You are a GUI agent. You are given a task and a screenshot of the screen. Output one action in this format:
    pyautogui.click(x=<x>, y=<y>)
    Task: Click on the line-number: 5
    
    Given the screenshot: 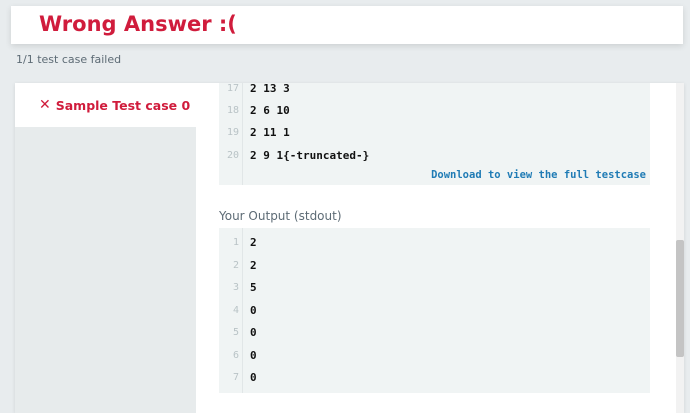 What is the action you would take?
    pyautogui.click(x=235, y=332)
    